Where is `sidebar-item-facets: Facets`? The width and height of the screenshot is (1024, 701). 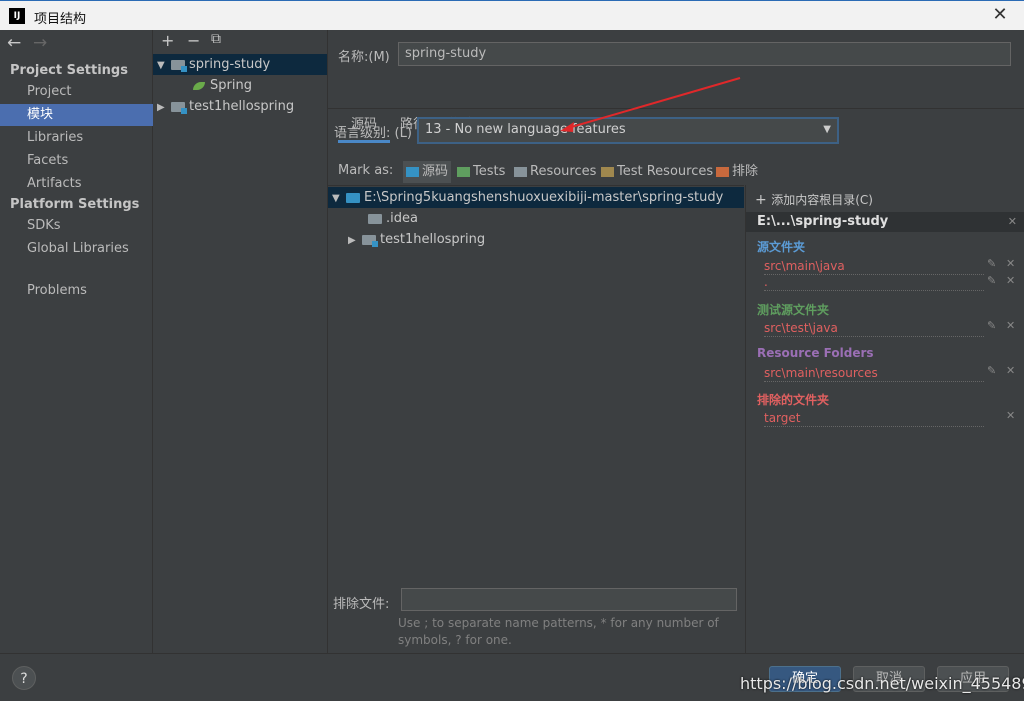 sidebar-item-facets: Facets is located at coordinates (76, 161).